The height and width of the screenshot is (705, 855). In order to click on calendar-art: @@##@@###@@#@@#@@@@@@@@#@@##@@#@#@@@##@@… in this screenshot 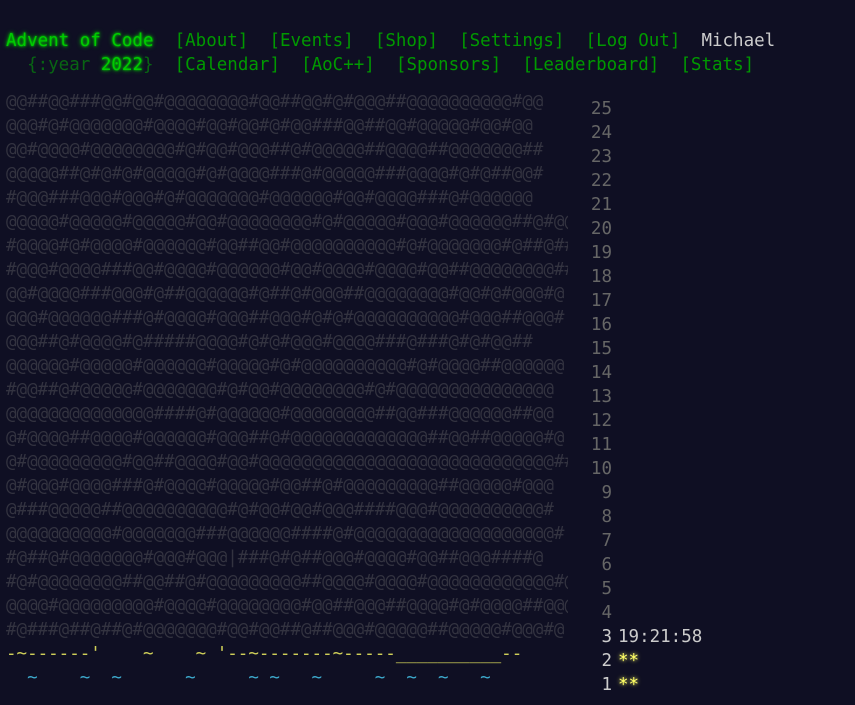, I will do `click(275, 102)`.